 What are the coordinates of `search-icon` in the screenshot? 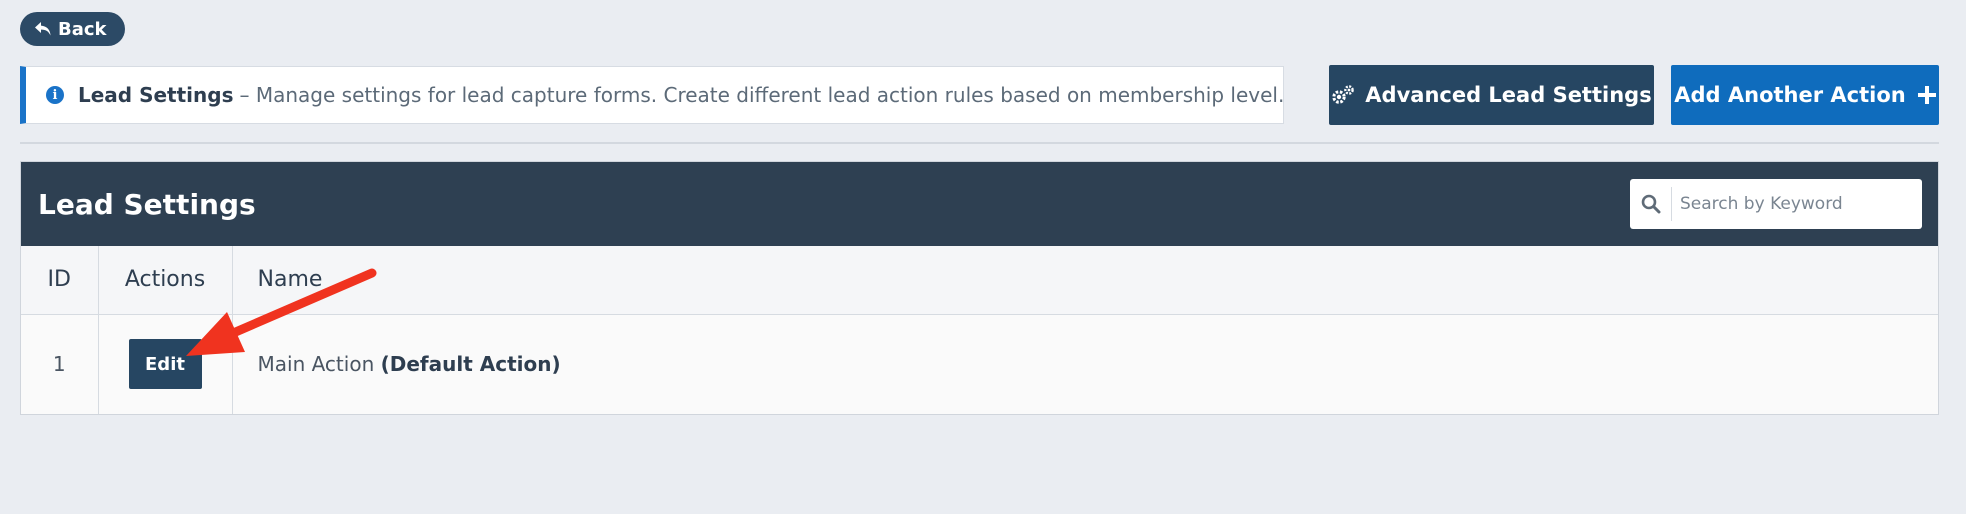 It's located at (1651, 204).